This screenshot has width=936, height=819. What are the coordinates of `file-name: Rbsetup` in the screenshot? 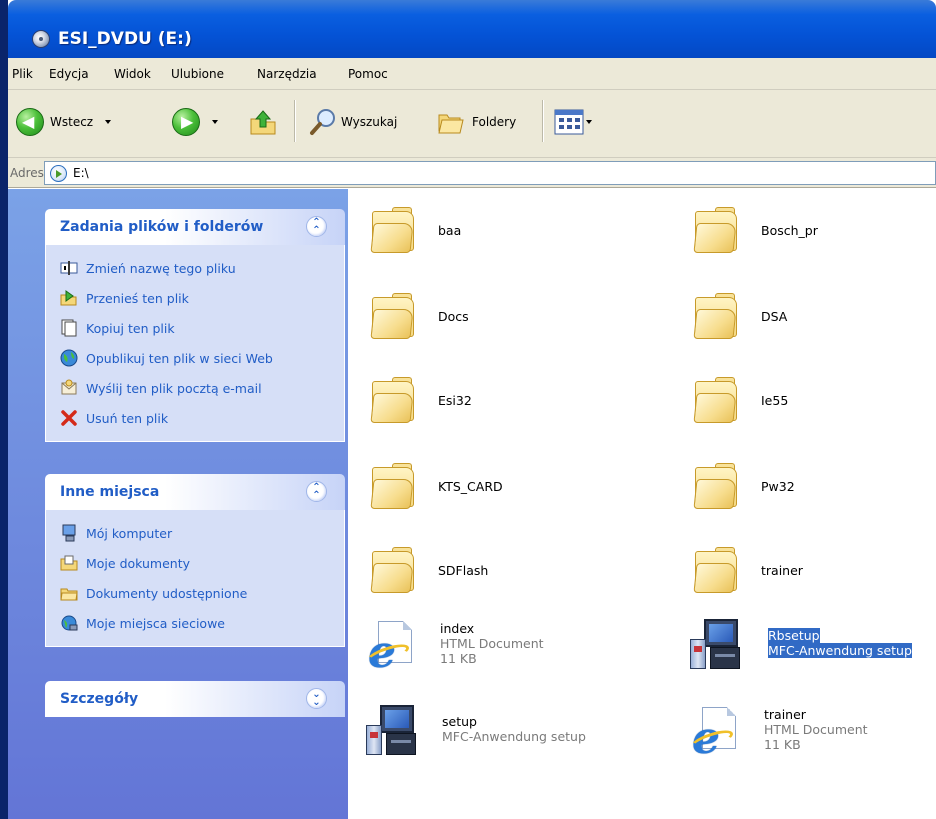 It's located at (794, 635).